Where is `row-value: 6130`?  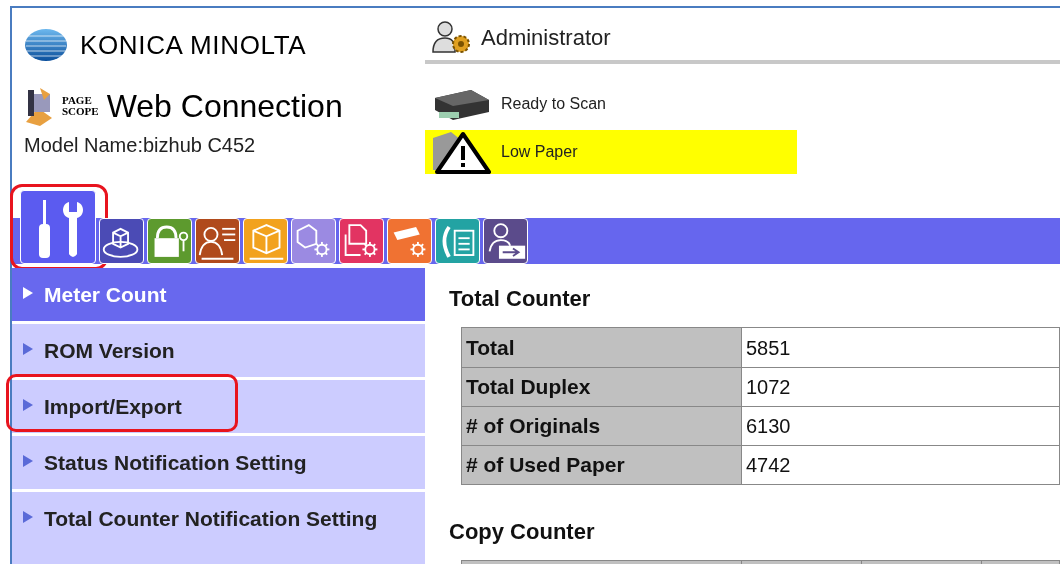 row-value: 6130 is located at coordinates (768, 426).